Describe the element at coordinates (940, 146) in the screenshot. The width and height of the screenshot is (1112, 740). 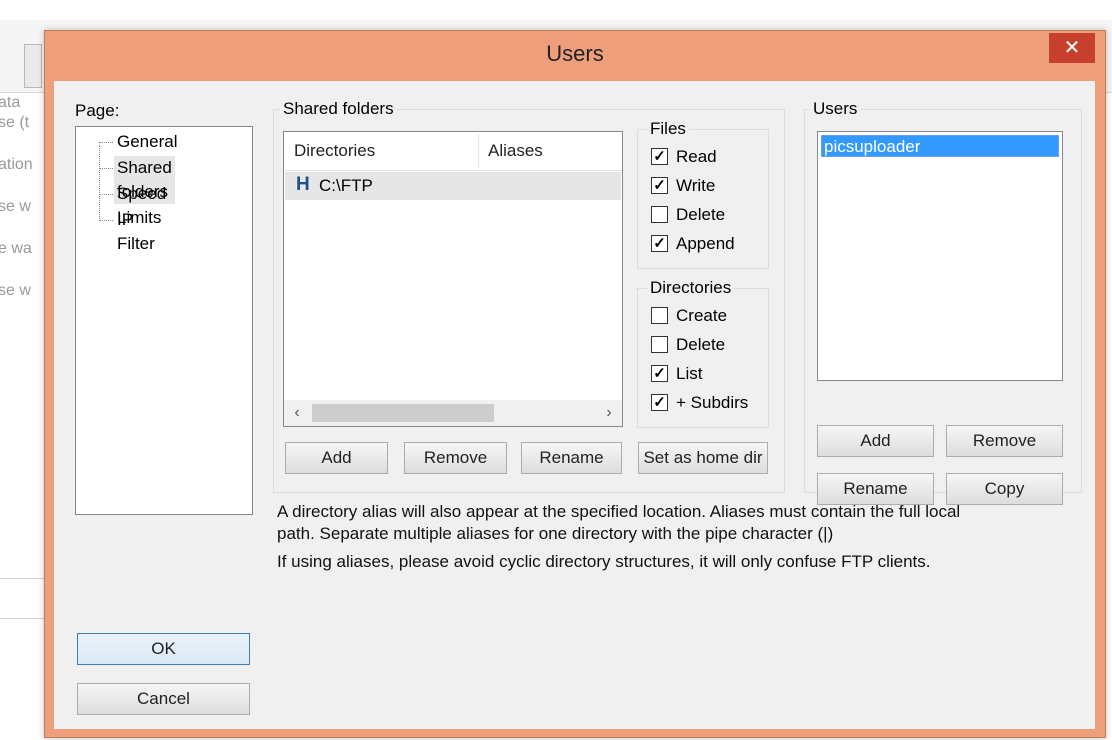
I see `list-item: picsuploader` at that location.